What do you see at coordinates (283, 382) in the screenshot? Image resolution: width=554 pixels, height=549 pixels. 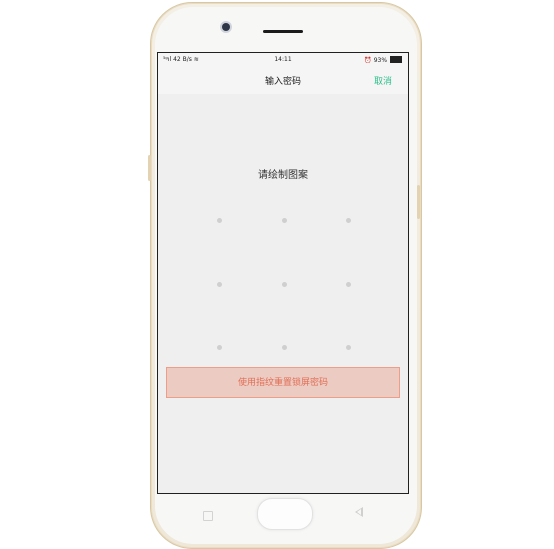 I see `fingerprint-reset-button: 使用指纹重置锁屏密码` at bounding box center [283, 382].